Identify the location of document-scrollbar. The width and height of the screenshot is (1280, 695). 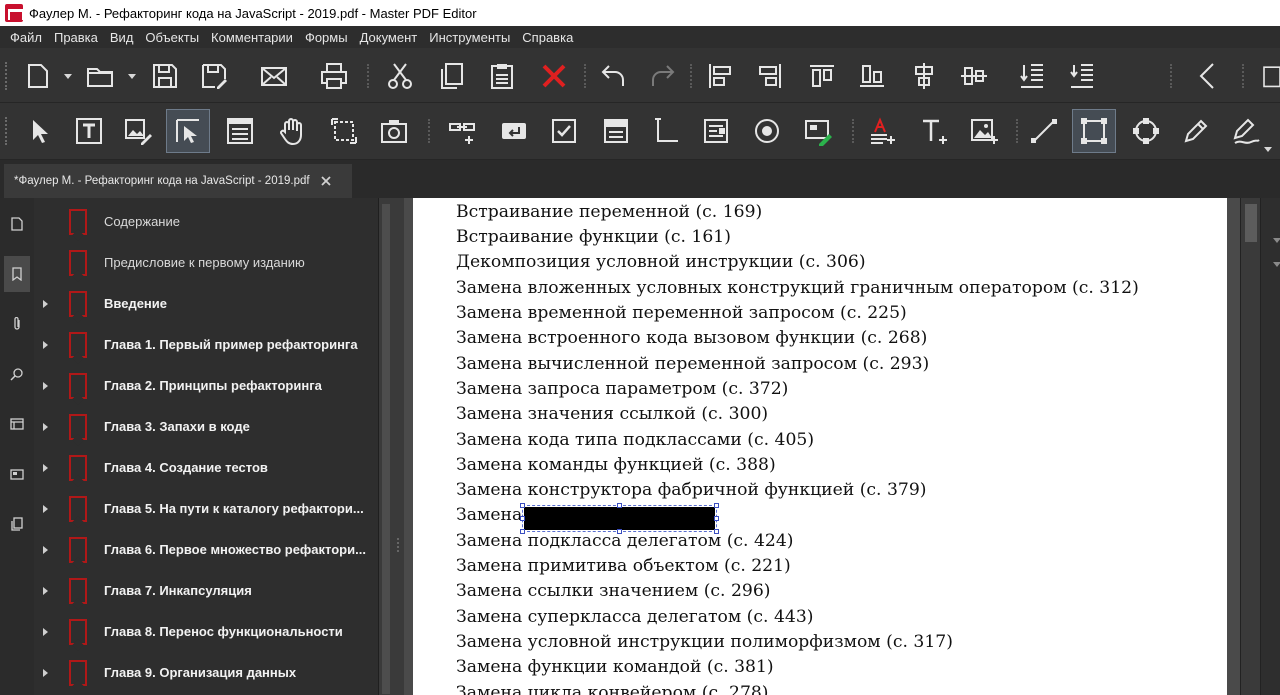
(1250, 446).